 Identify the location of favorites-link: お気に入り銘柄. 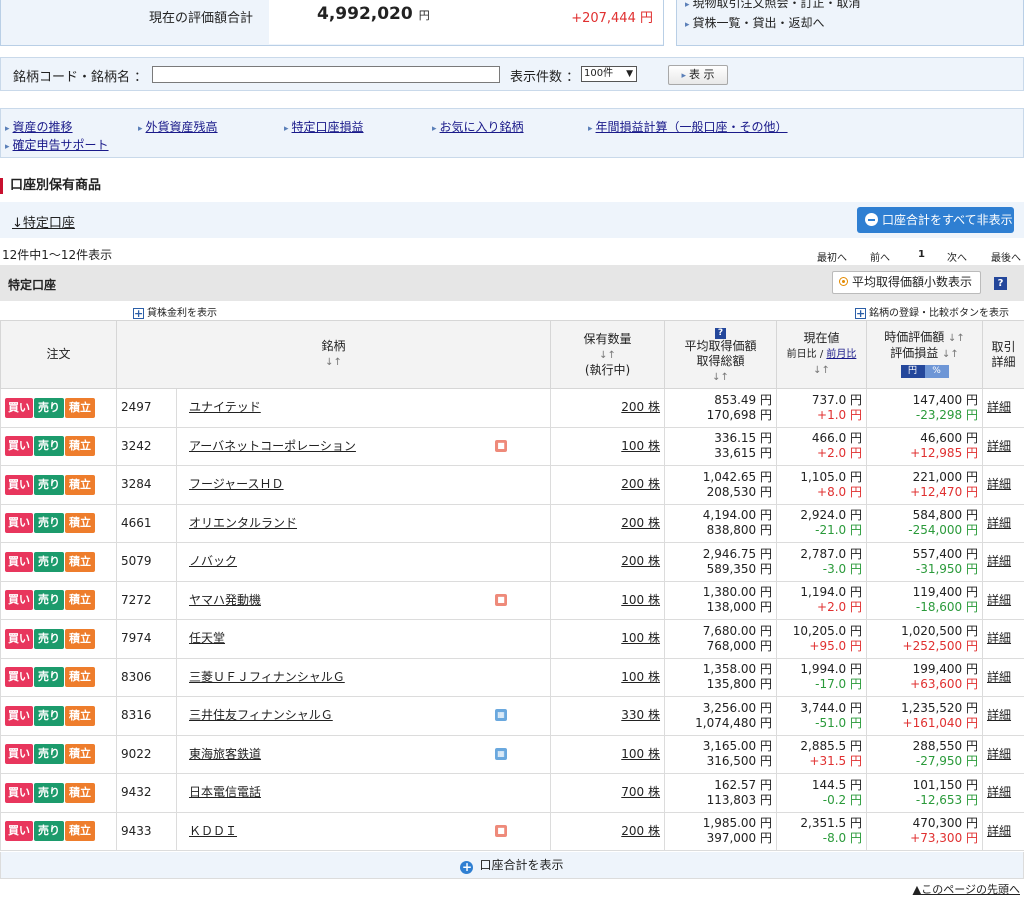
(482, 127).